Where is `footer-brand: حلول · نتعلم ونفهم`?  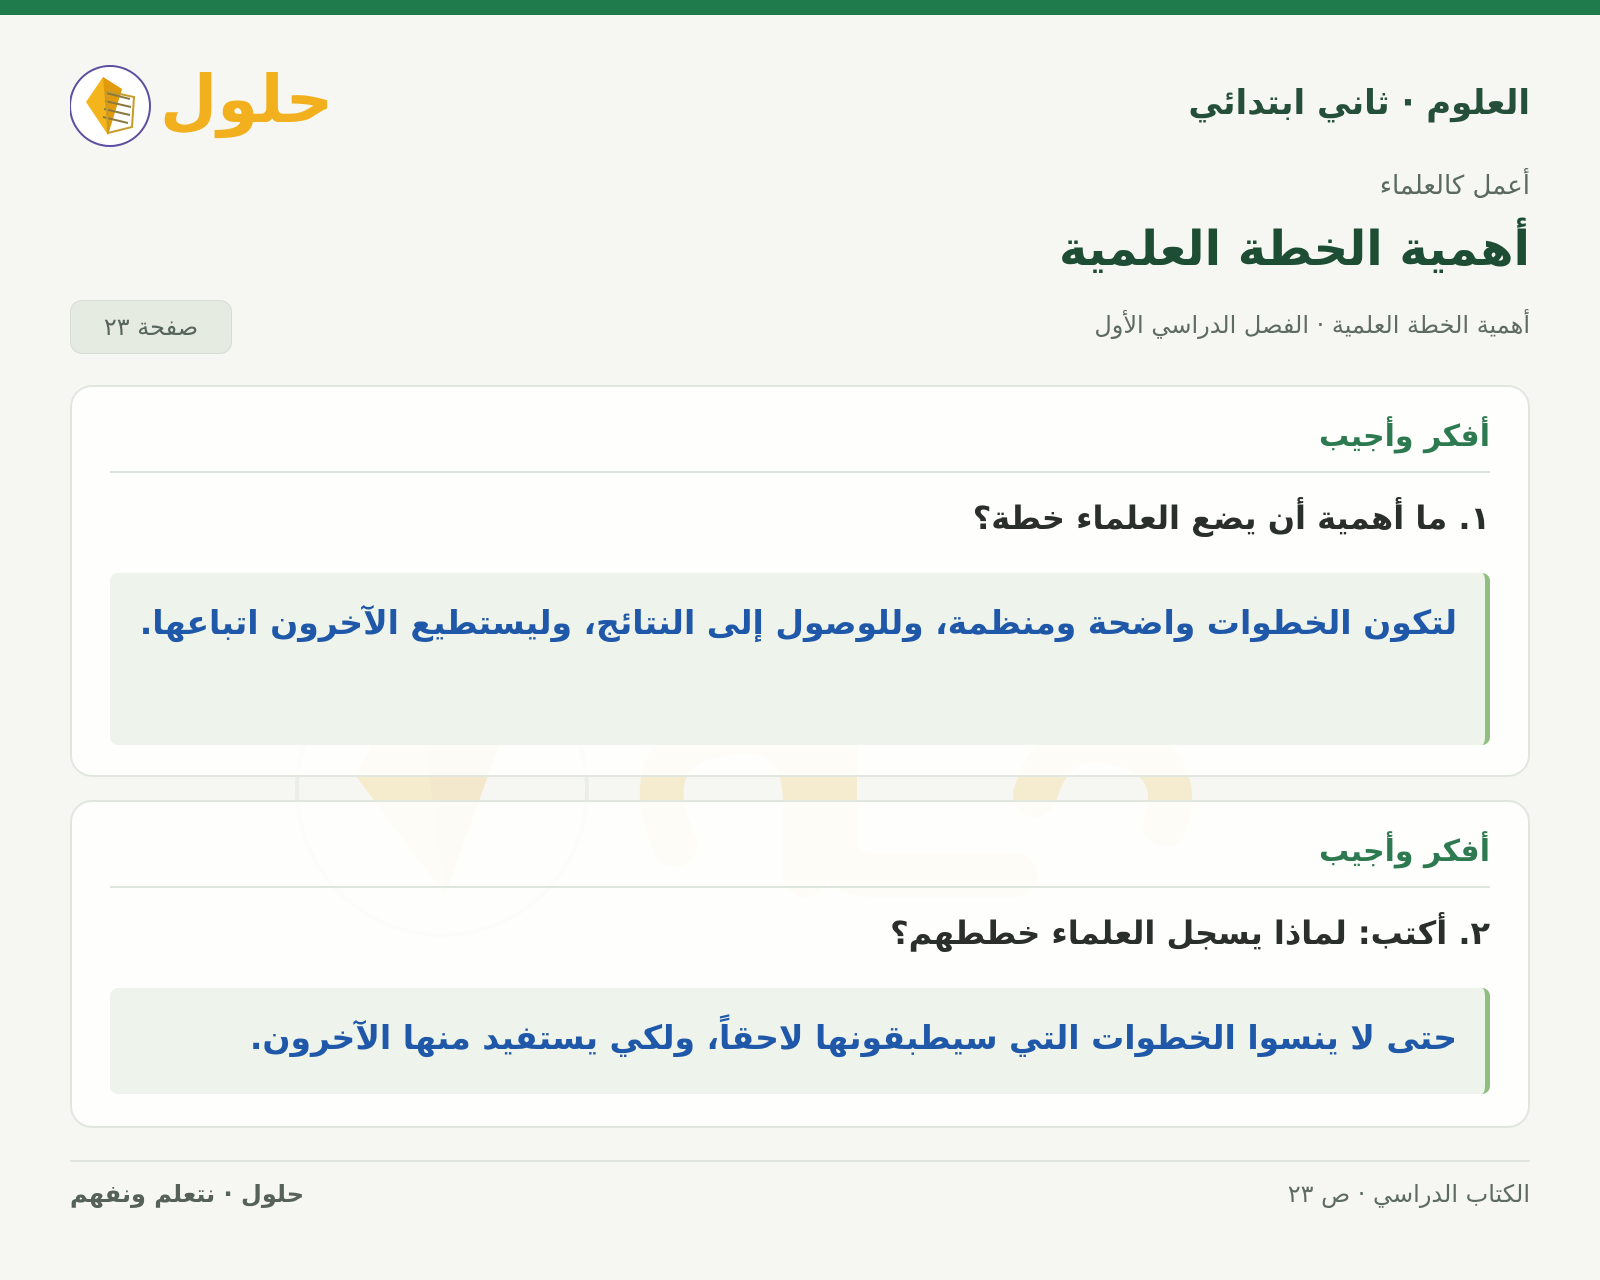
footer-brand: حلول · نتعلم ونفهم is located at coordinates (187, 1194).